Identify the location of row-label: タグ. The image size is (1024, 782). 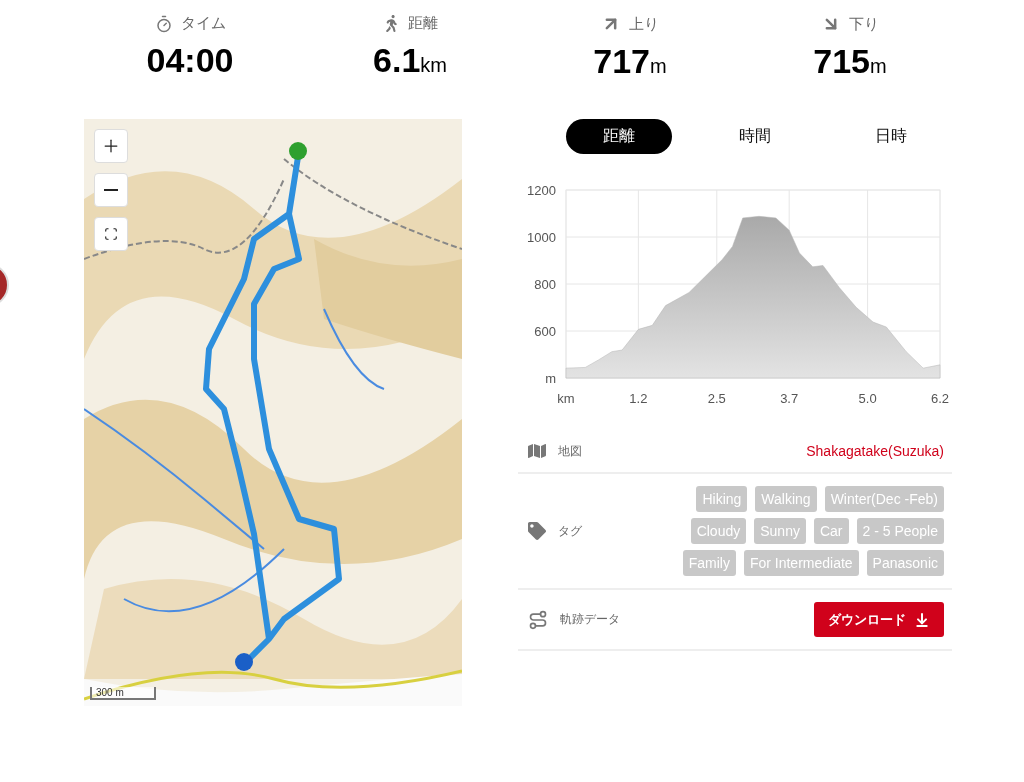
(570, 531).